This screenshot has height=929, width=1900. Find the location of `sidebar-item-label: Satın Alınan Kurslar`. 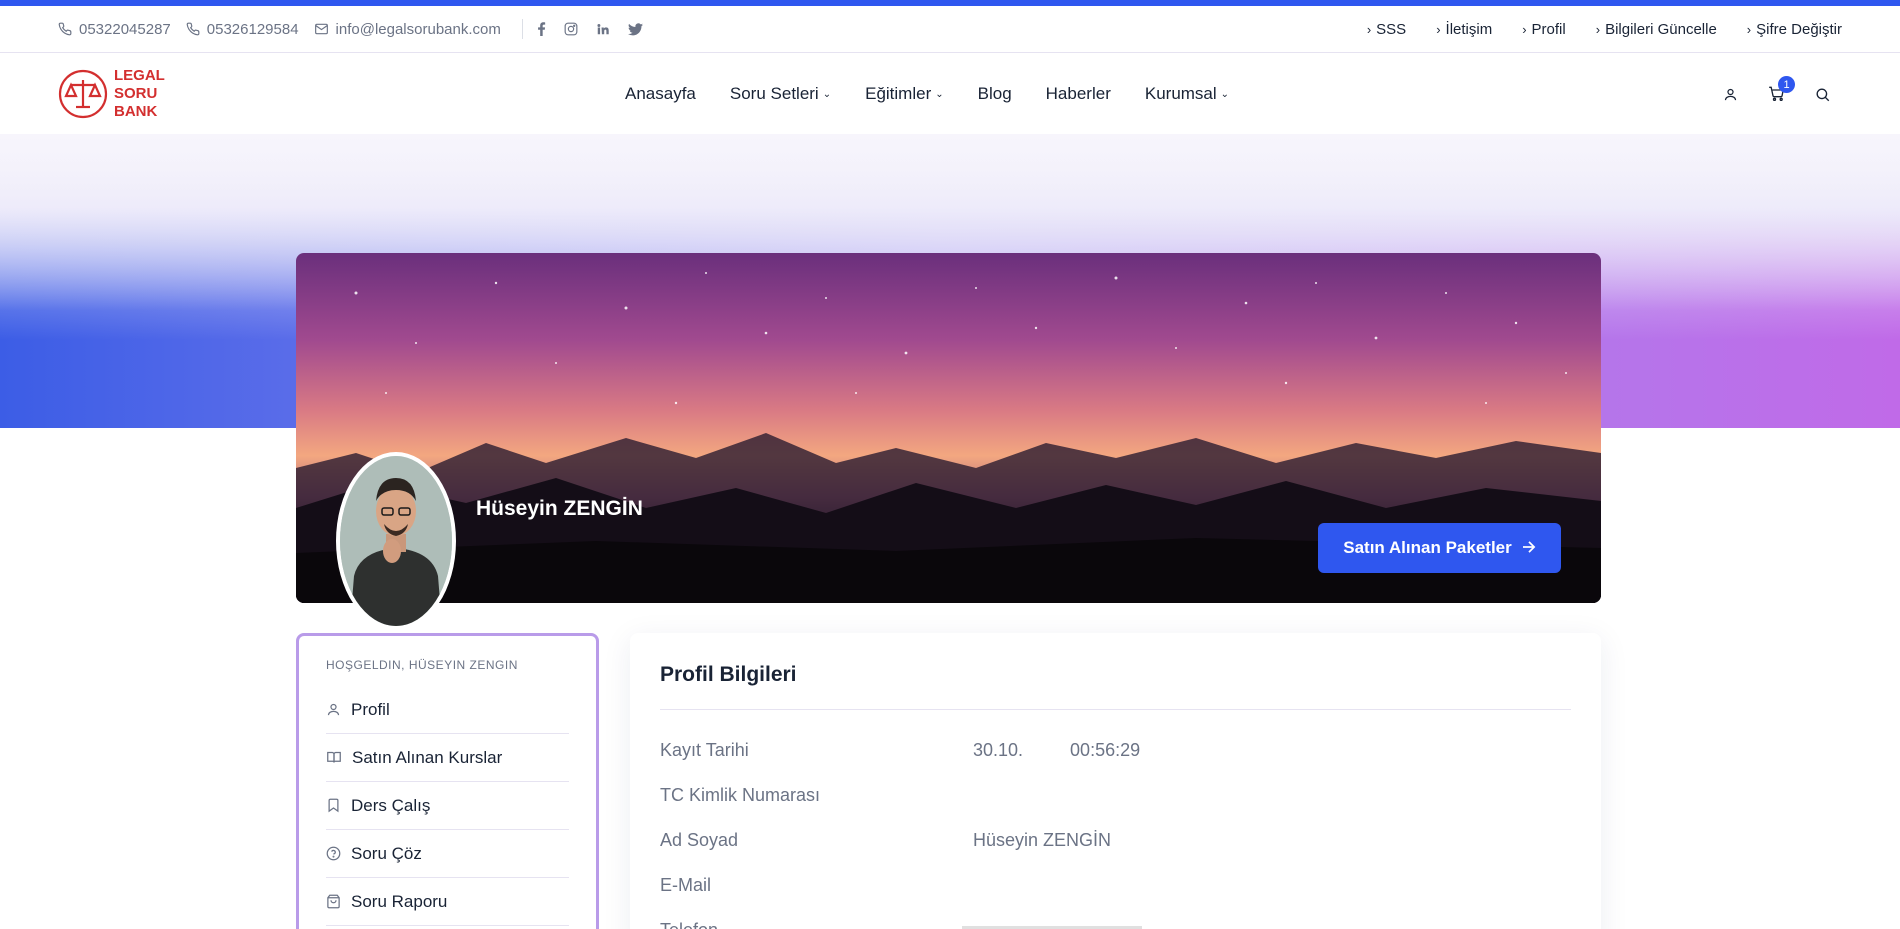

sidebar-item-label: Satın Alınan Kurslar is located at coordinates (427, 757).